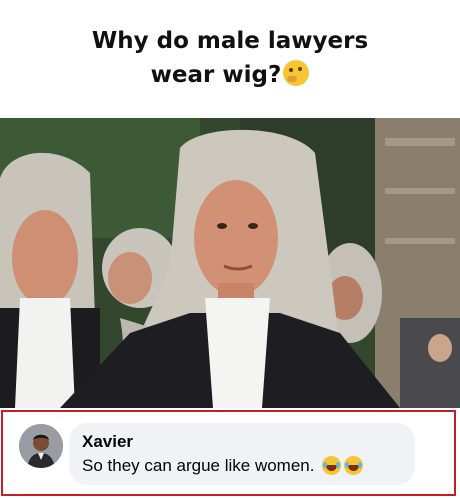  I want to click on post-title-line-1: Why do male lawyers, so click(230, 41).